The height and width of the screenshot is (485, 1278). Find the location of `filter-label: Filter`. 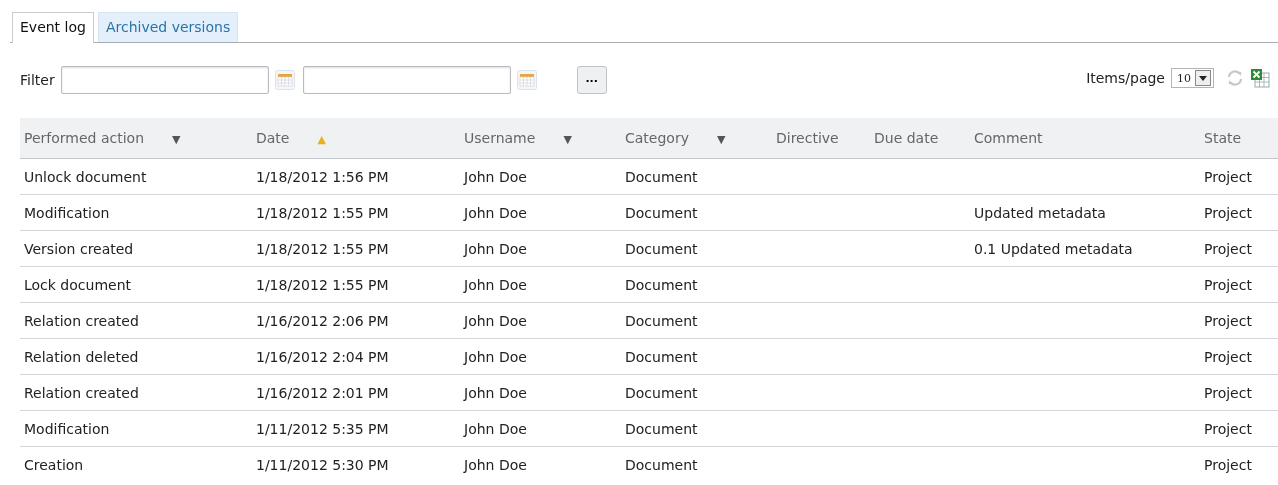

filter-label: Filter is located at coordinates (37, 80).